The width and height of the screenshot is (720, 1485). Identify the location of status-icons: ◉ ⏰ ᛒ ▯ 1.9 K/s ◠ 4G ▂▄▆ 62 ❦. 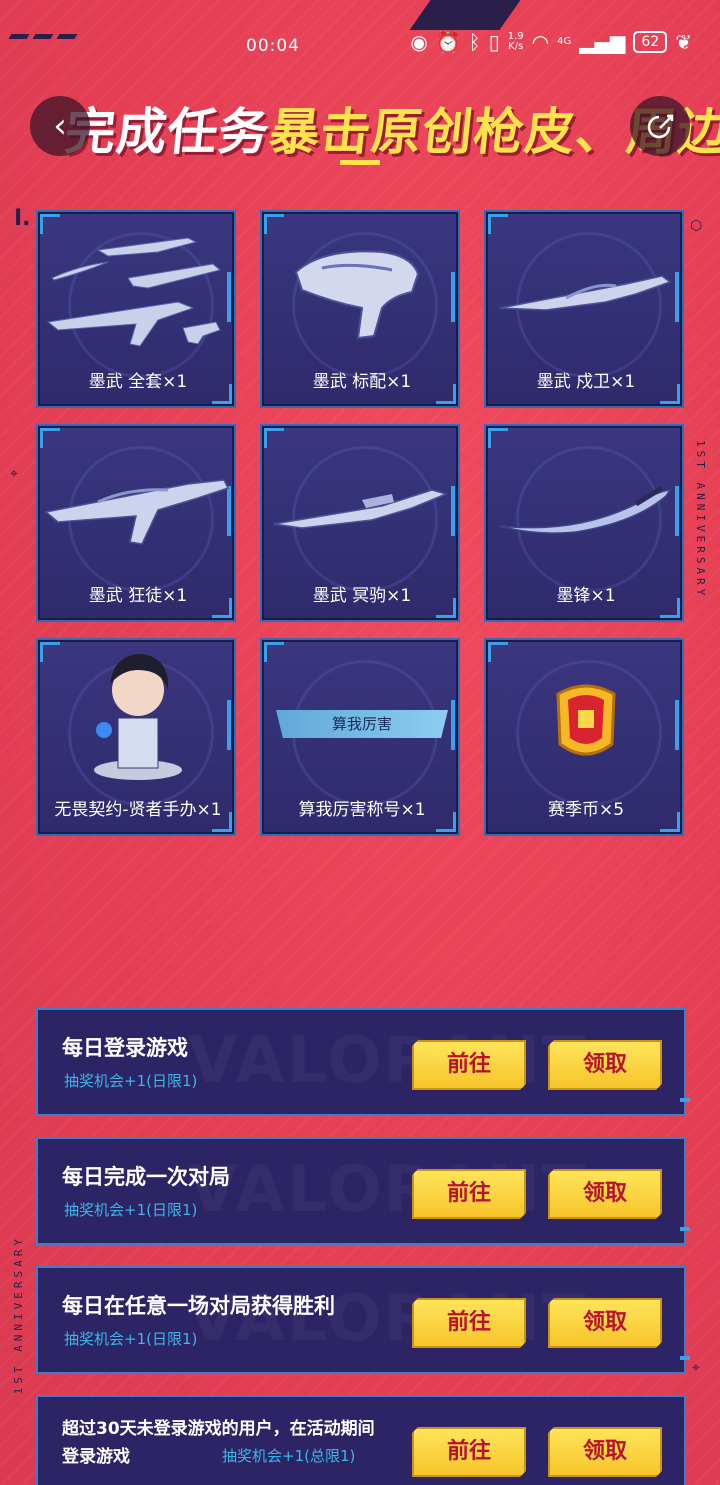
(551, 42).